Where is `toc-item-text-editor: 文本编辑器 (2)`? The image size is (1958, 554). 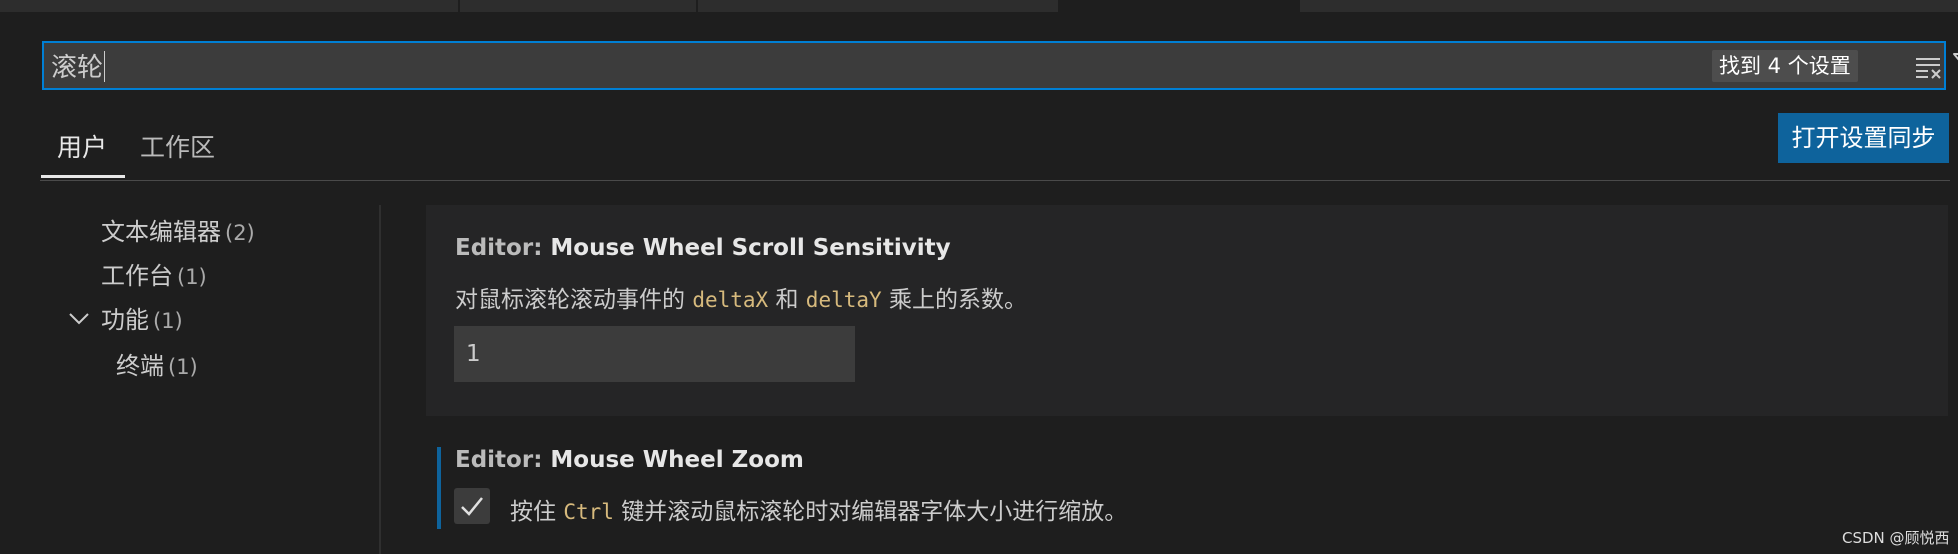
toc-item-text-editor: 文本编辑器 (2) is located at coordinates (178, 229).